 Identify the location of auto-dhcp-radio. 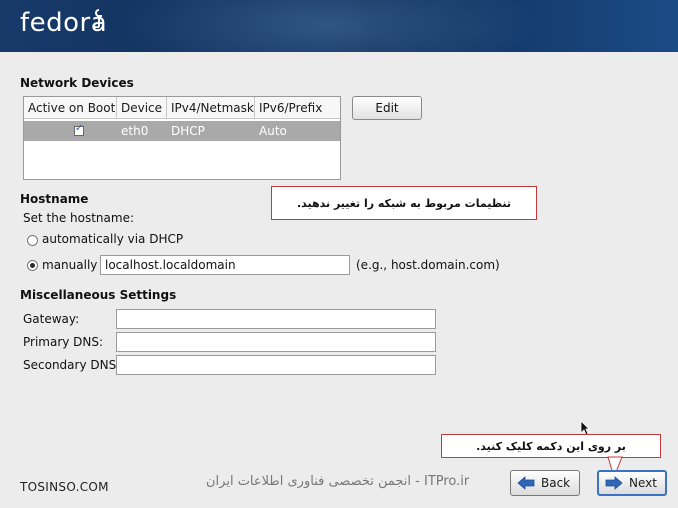
(32, 240).